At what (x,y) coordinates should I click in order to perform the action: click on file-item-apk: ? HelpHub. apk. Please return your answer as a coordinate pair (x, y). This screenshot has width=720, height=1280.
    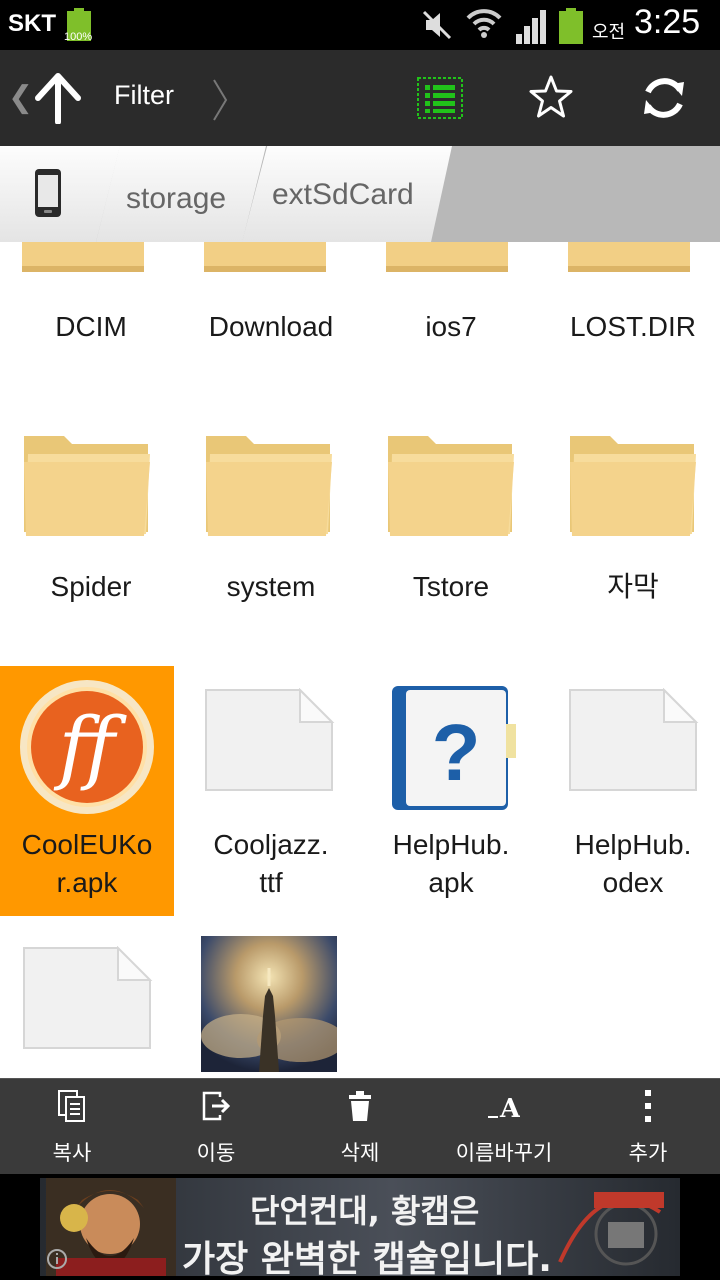
    Looking at the image, I should click on (451, 791).